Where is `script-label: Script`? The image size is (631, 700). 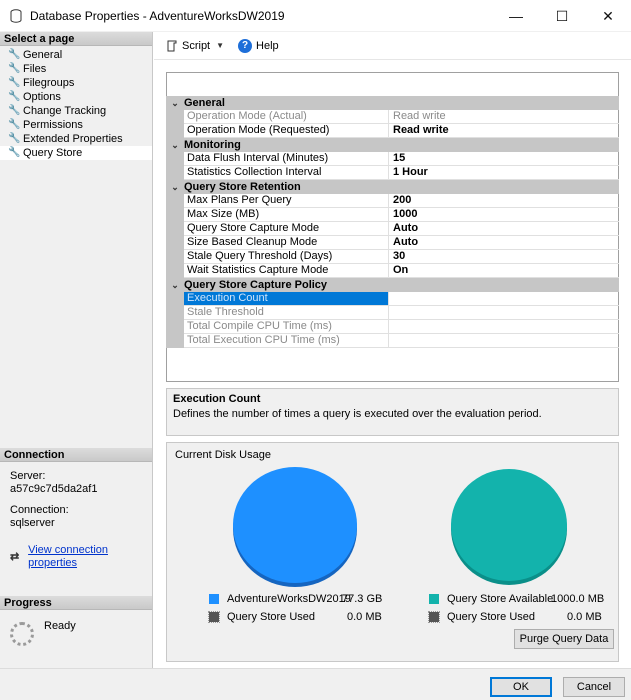
script-label: Script is located at coordinates (196, 45).